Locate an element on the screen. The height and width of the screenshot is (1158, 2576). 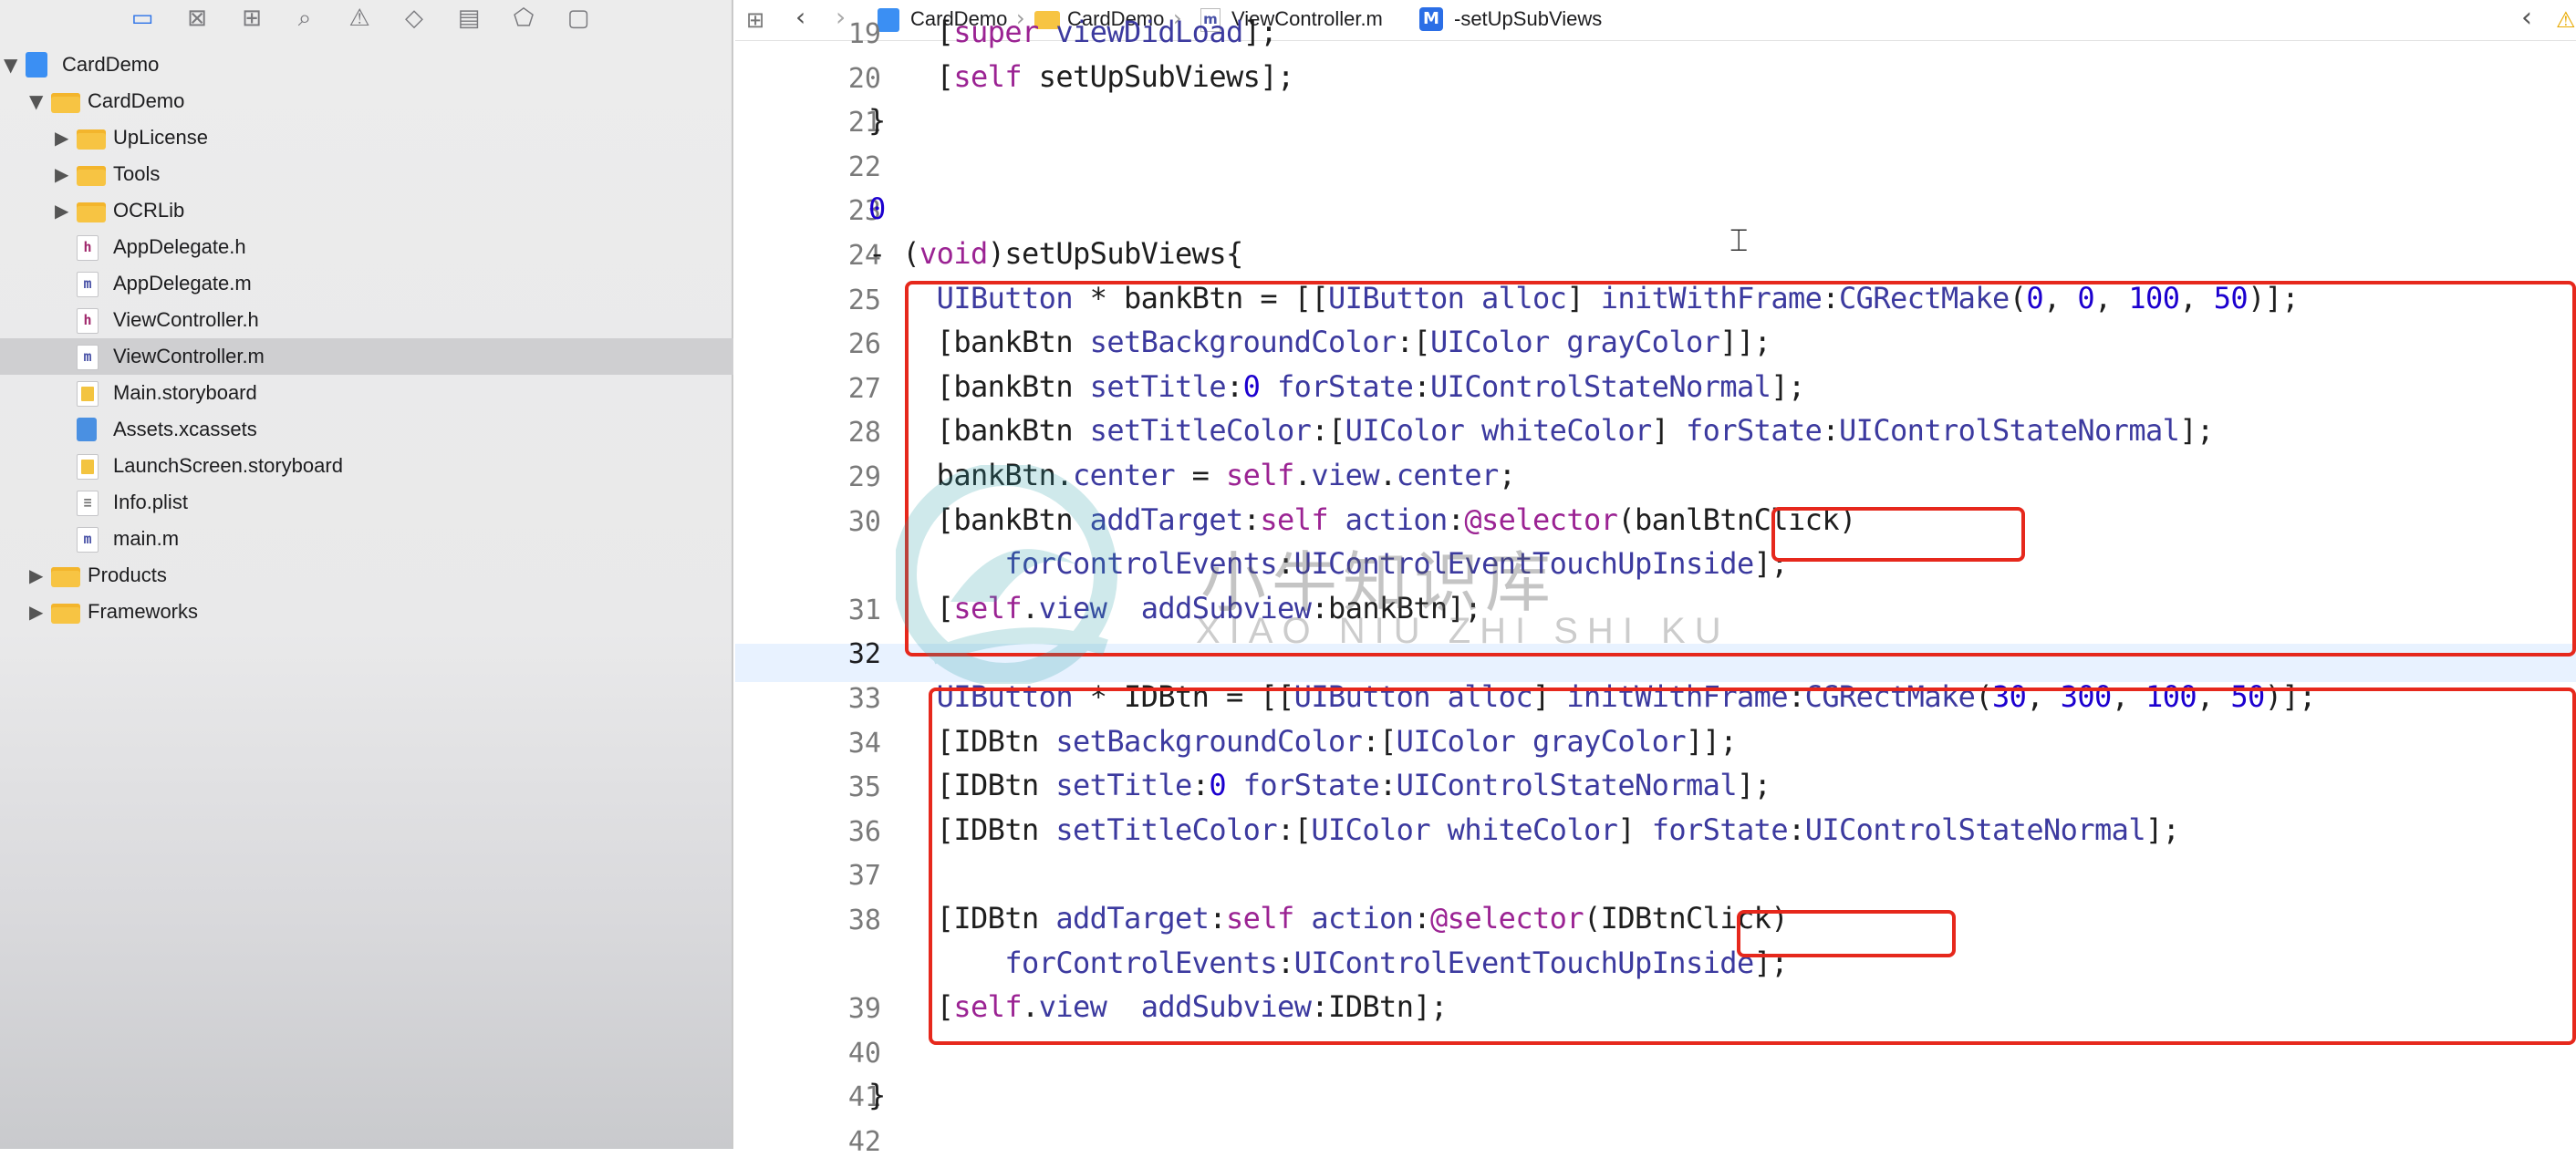
text-cursor-icon: ⌶ is located at coordinates (1739, 241).